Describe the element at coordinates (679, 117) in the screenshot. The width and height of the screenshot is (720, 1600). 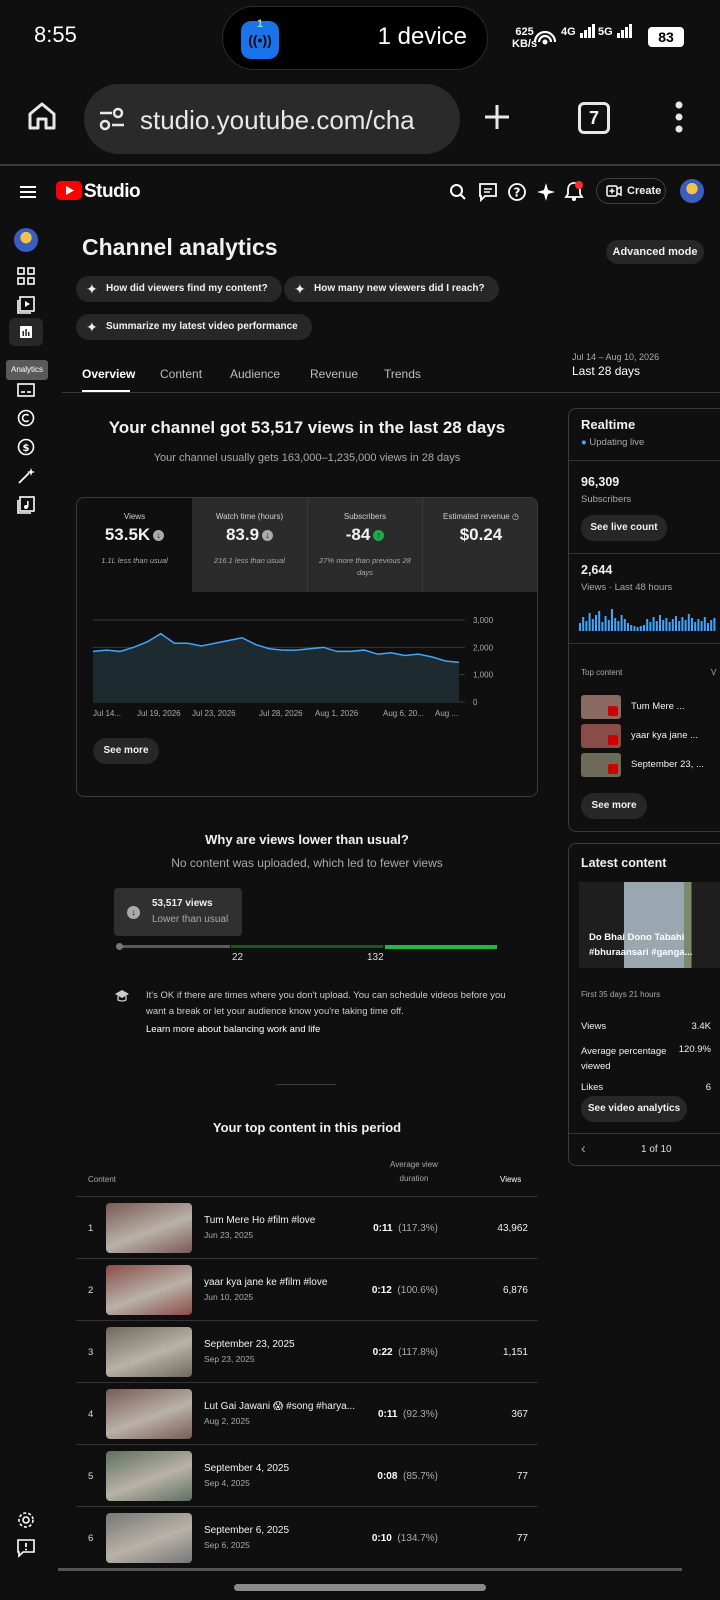
I see `more-vert-icon` at that location.